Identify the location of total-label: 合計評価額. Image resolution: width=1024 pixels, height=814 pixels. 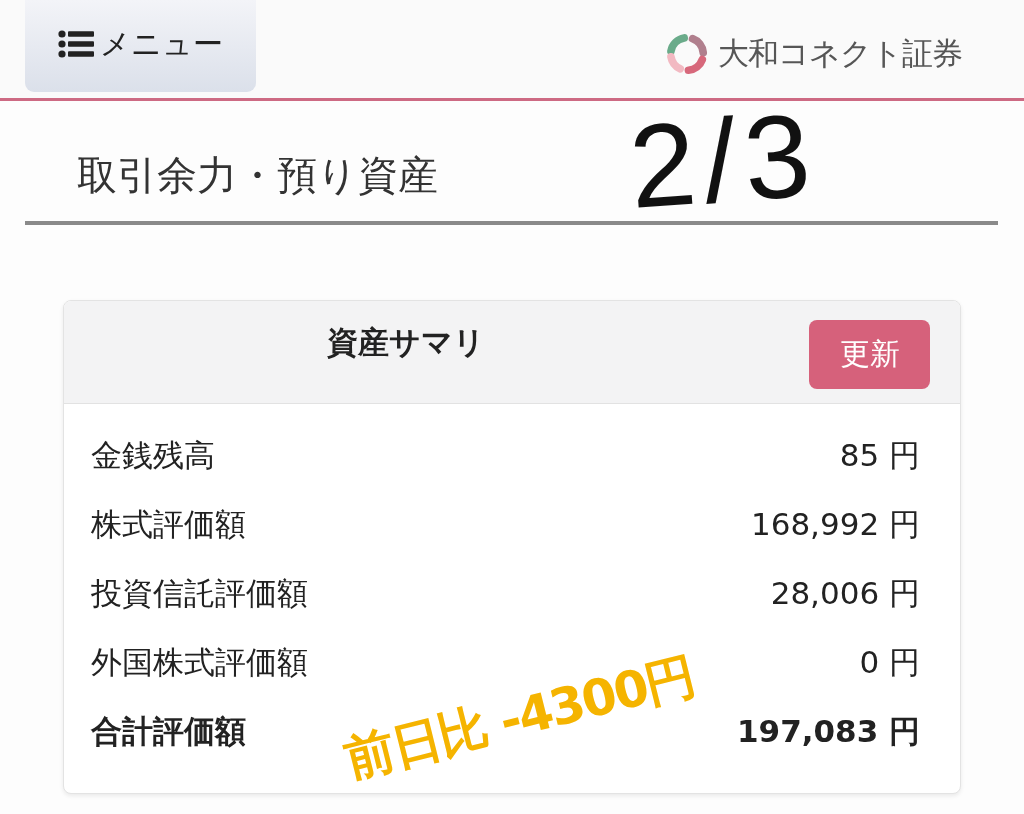
(168, 731).